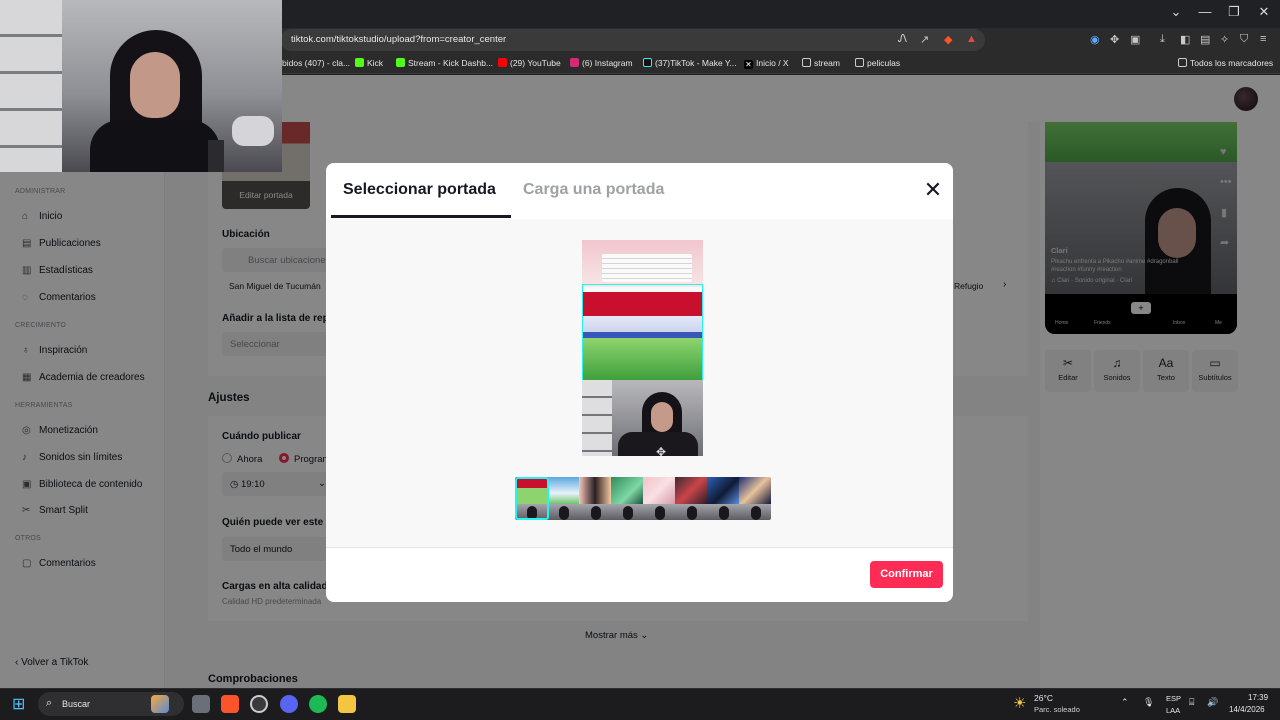 The height and width of the screenshot is (720, 1280). I want to click on bookmark-folder: peliculas, so click(877, 63).